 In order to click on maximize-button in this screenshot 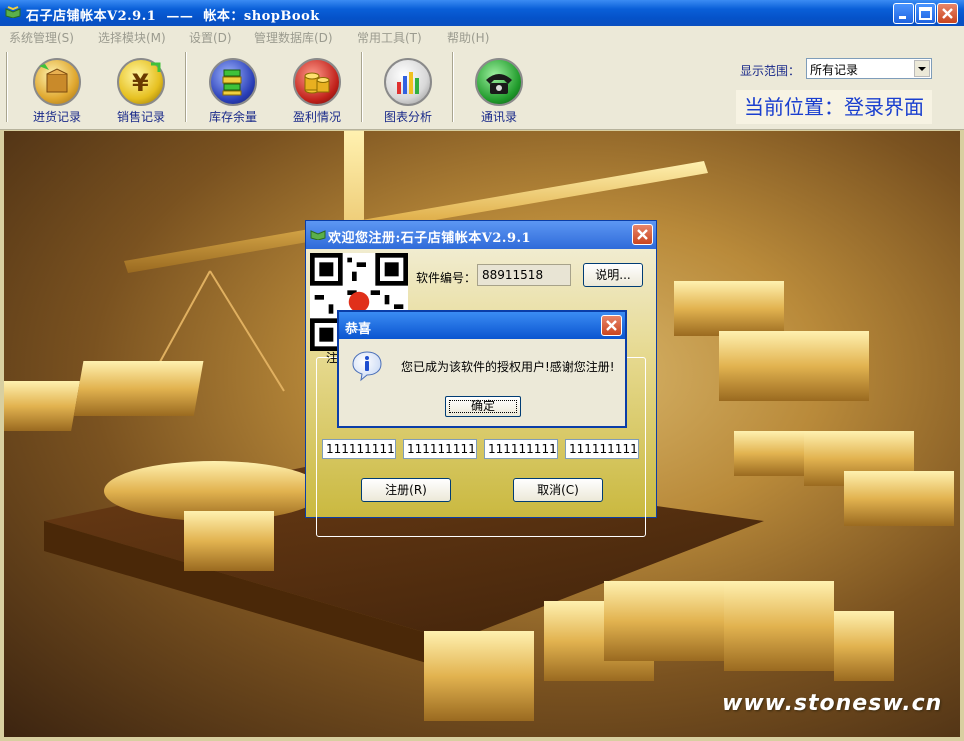, I will do `click(925, 13)`.